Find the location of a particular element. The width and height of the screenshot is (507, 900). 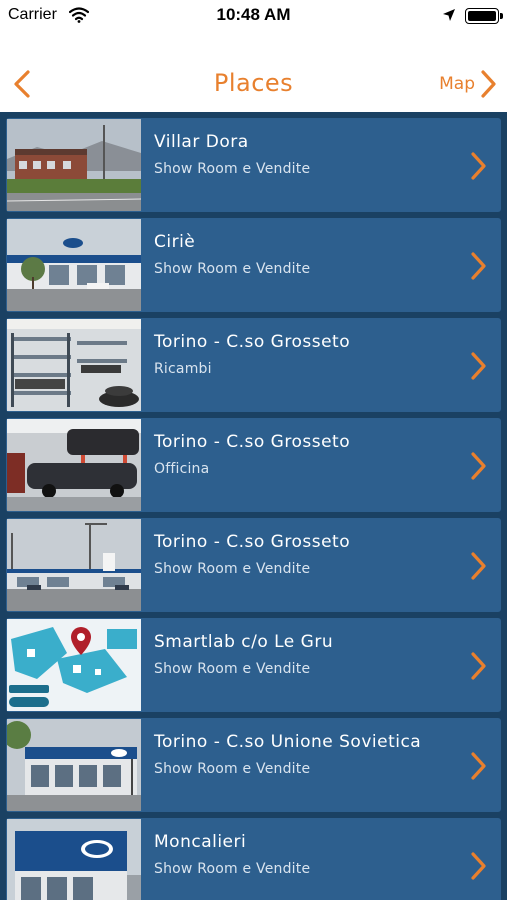

place-name: Ciriè is located at coordinates (175, 242).